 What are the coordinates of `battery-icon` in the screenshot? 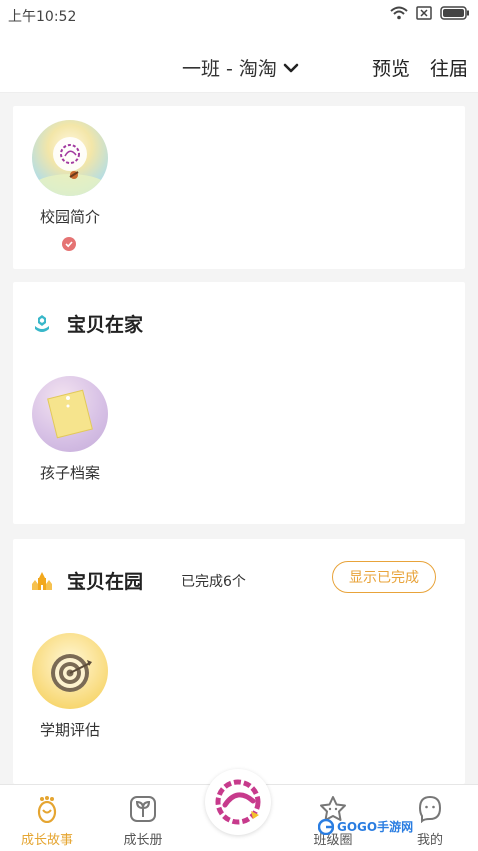 It's located at (454, 13).